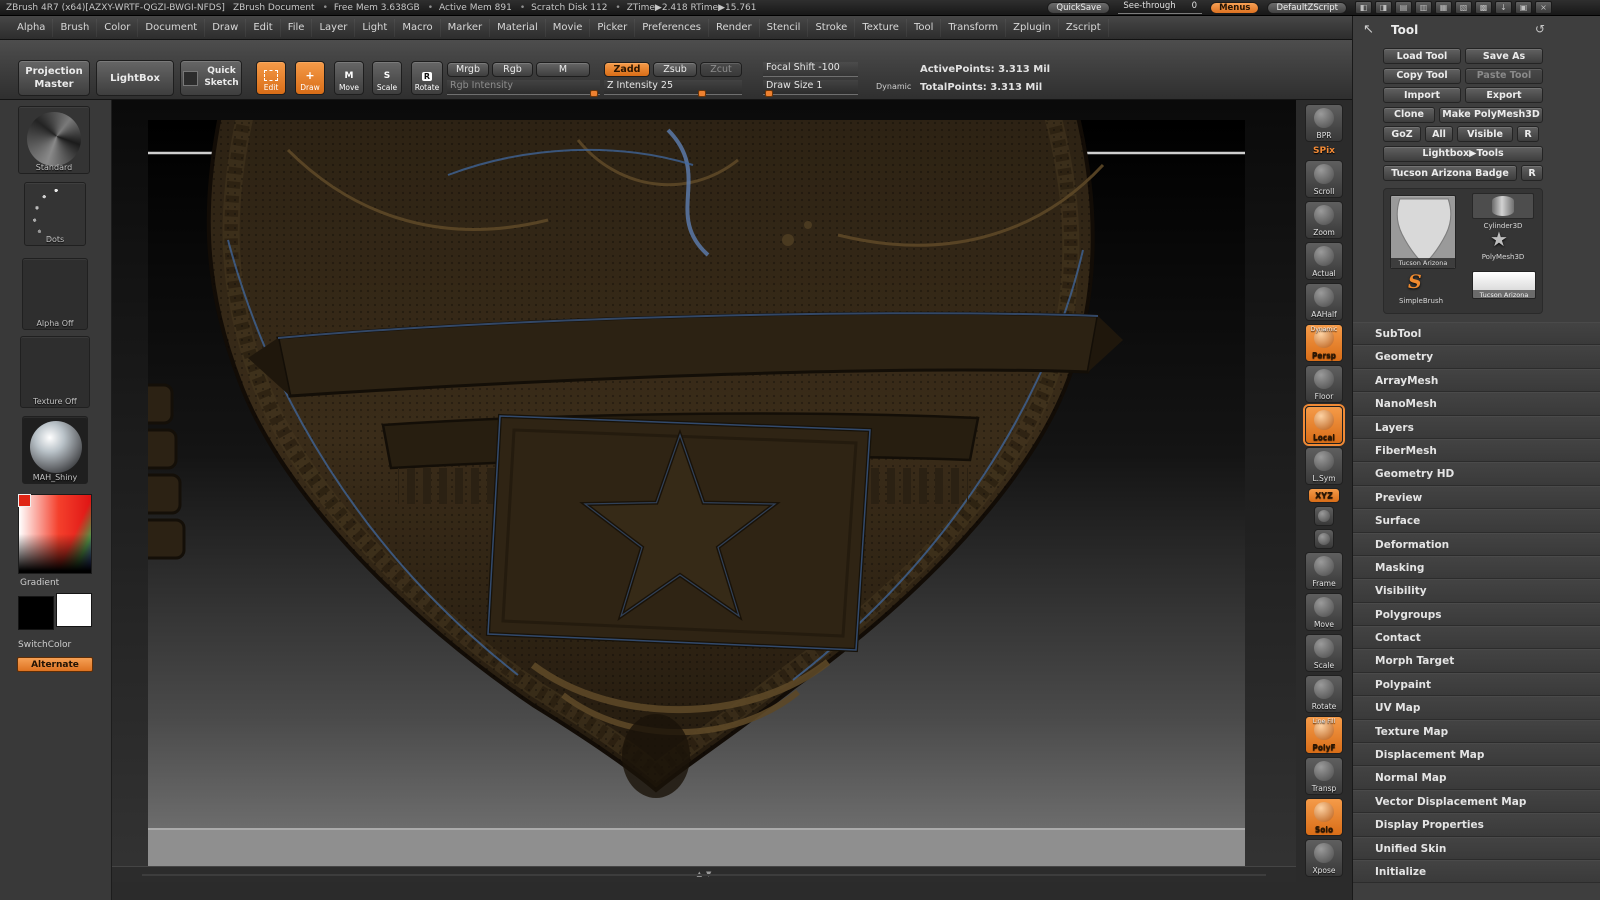  I want to click on menu-item: Material, so click(518, 27).